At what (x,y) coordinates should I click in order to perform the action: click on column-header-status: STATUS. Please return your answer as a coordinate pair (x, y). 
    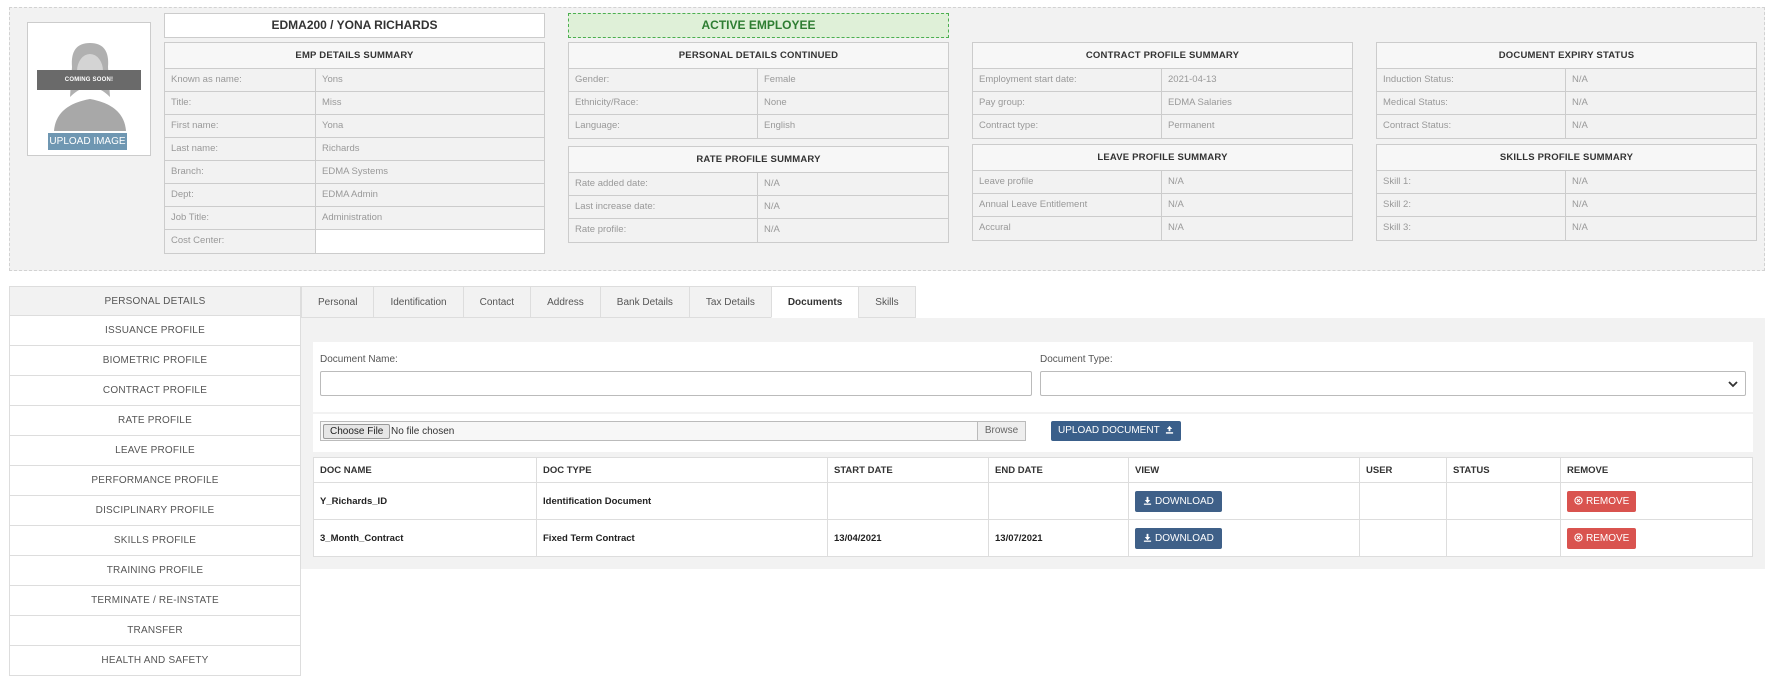
    Looking at the image, I should click on (1503, 470).